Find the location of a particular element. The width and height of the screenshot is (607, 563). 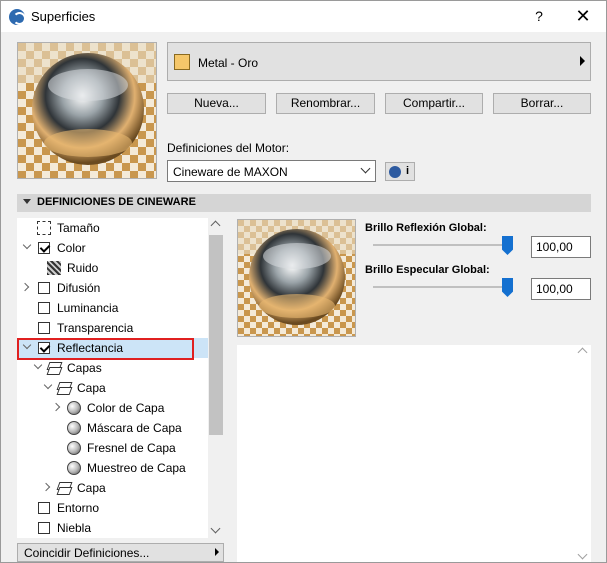

tree-item-environment: Entorno is located at coordinates (112, 508).